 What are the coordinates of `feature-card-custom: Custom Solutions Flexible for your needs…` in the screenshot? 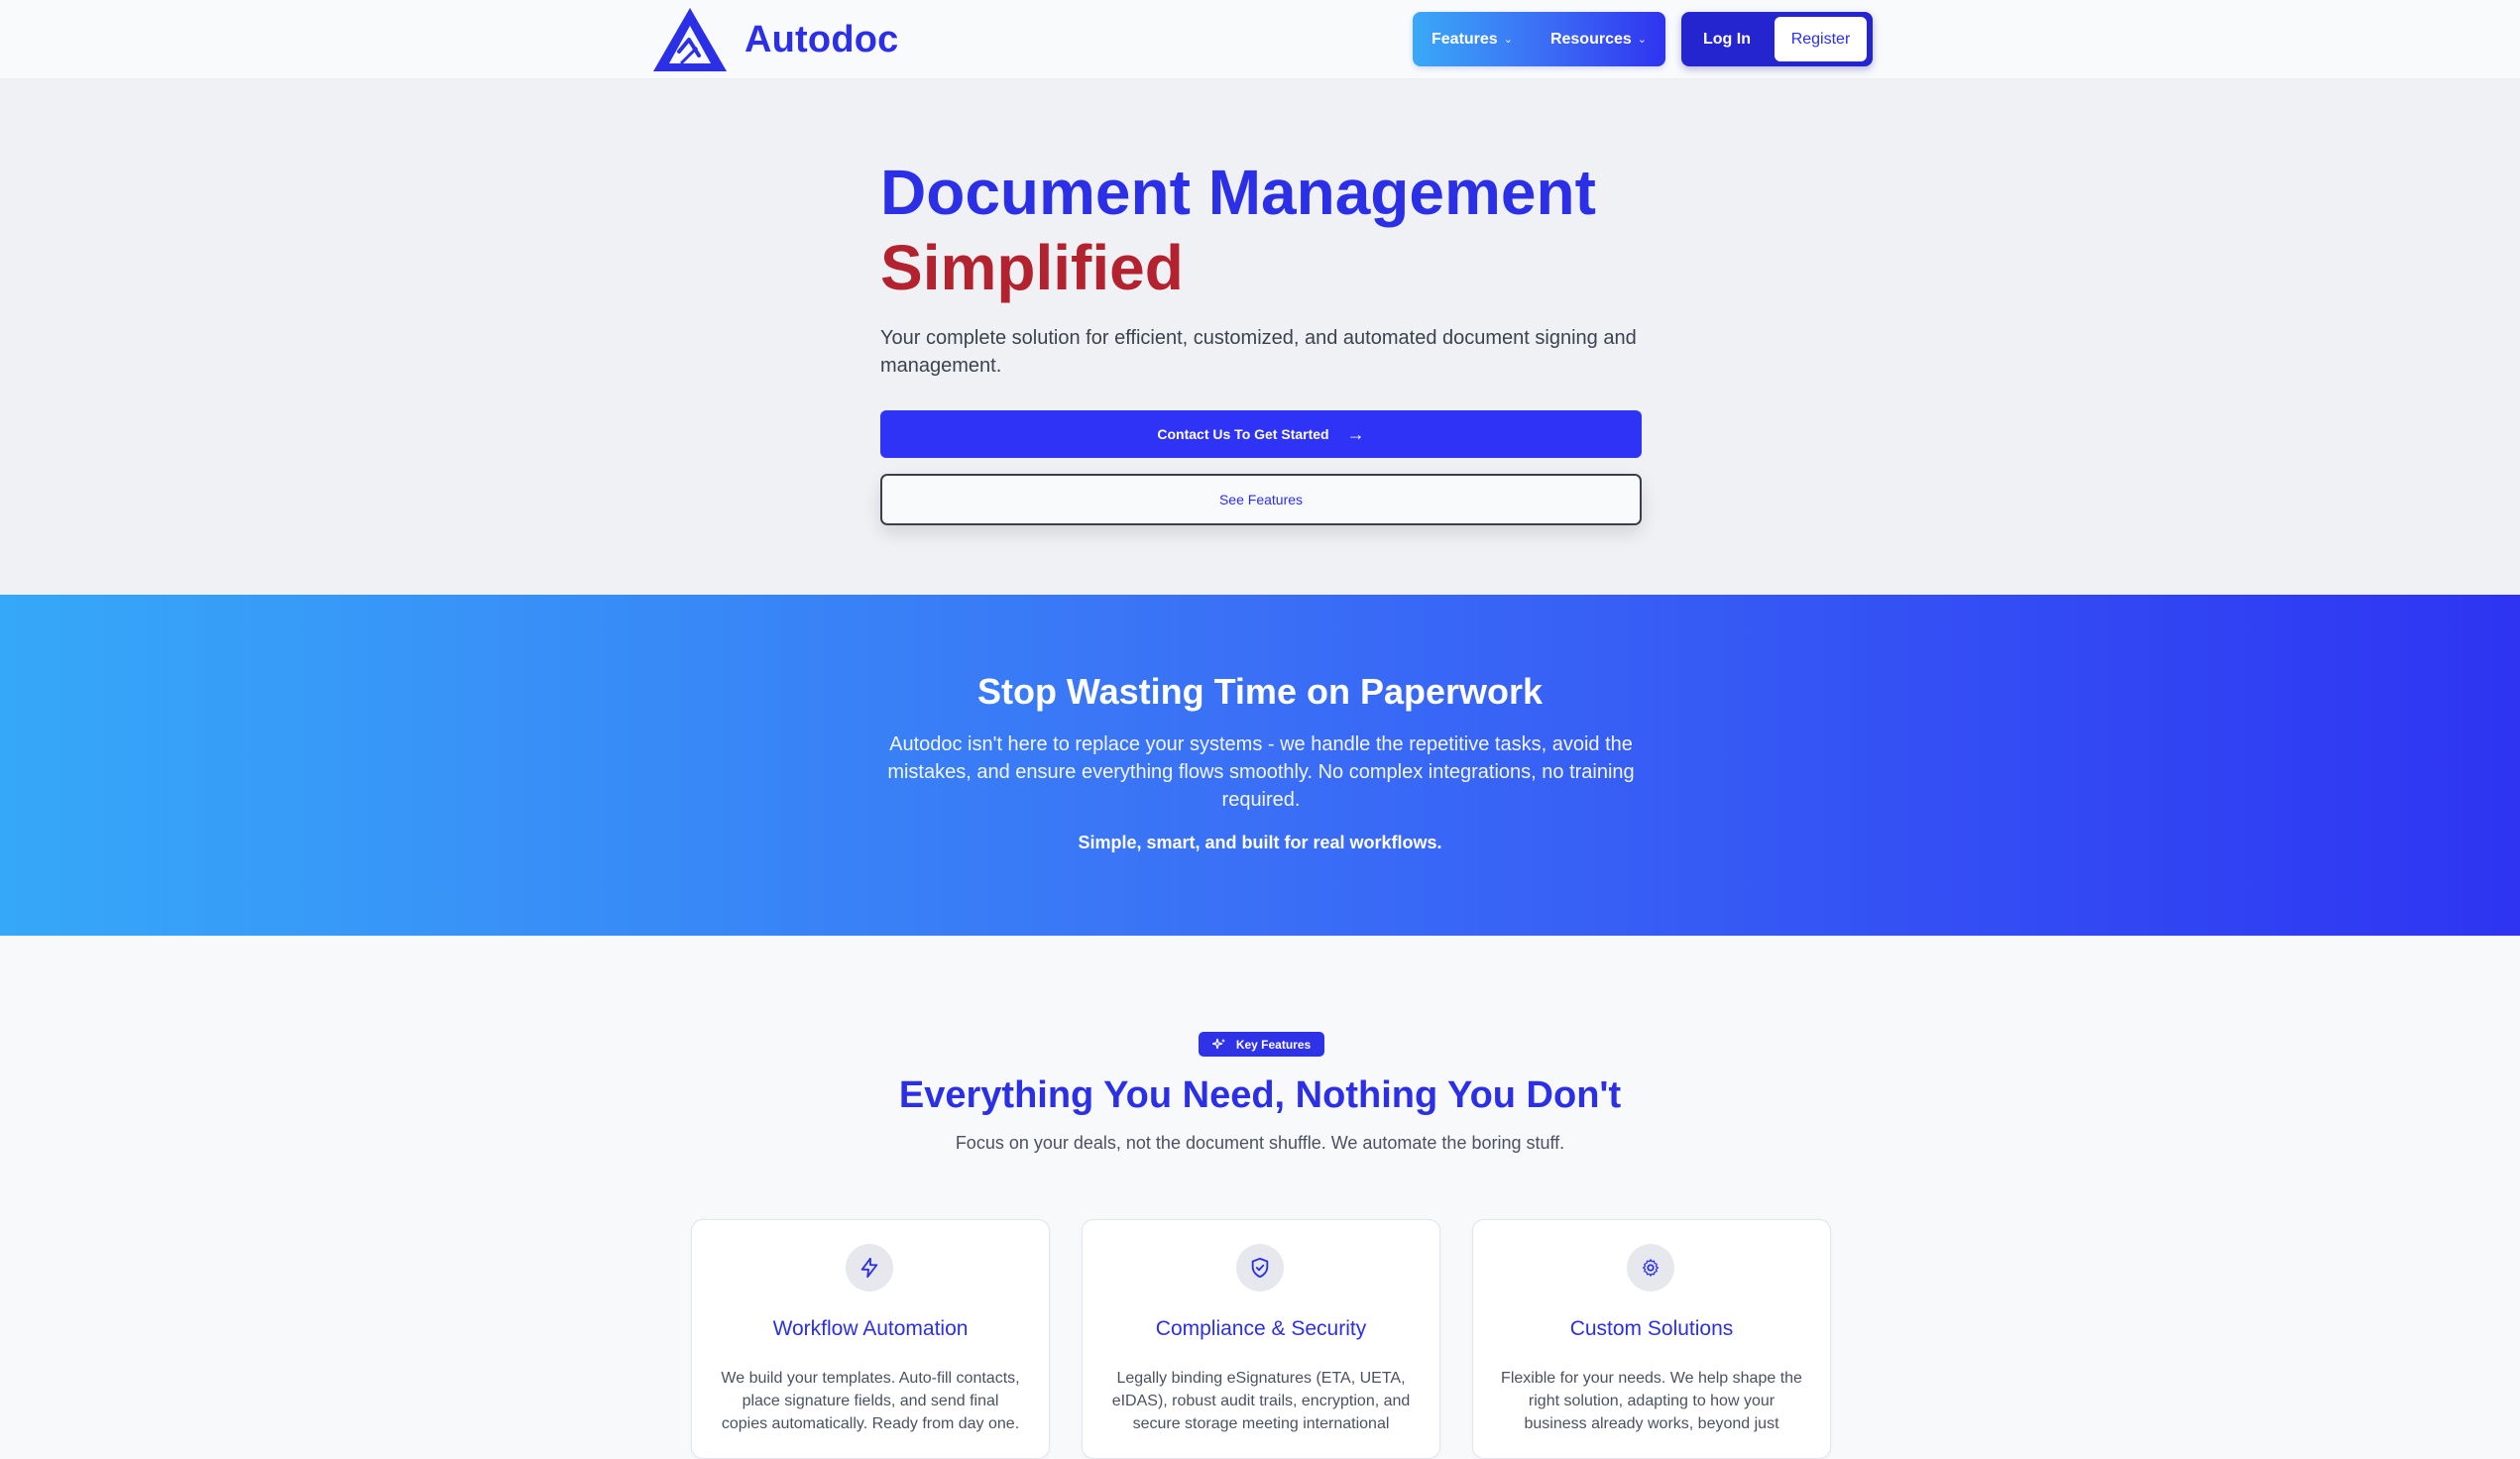 It's located at (1651, 1339).